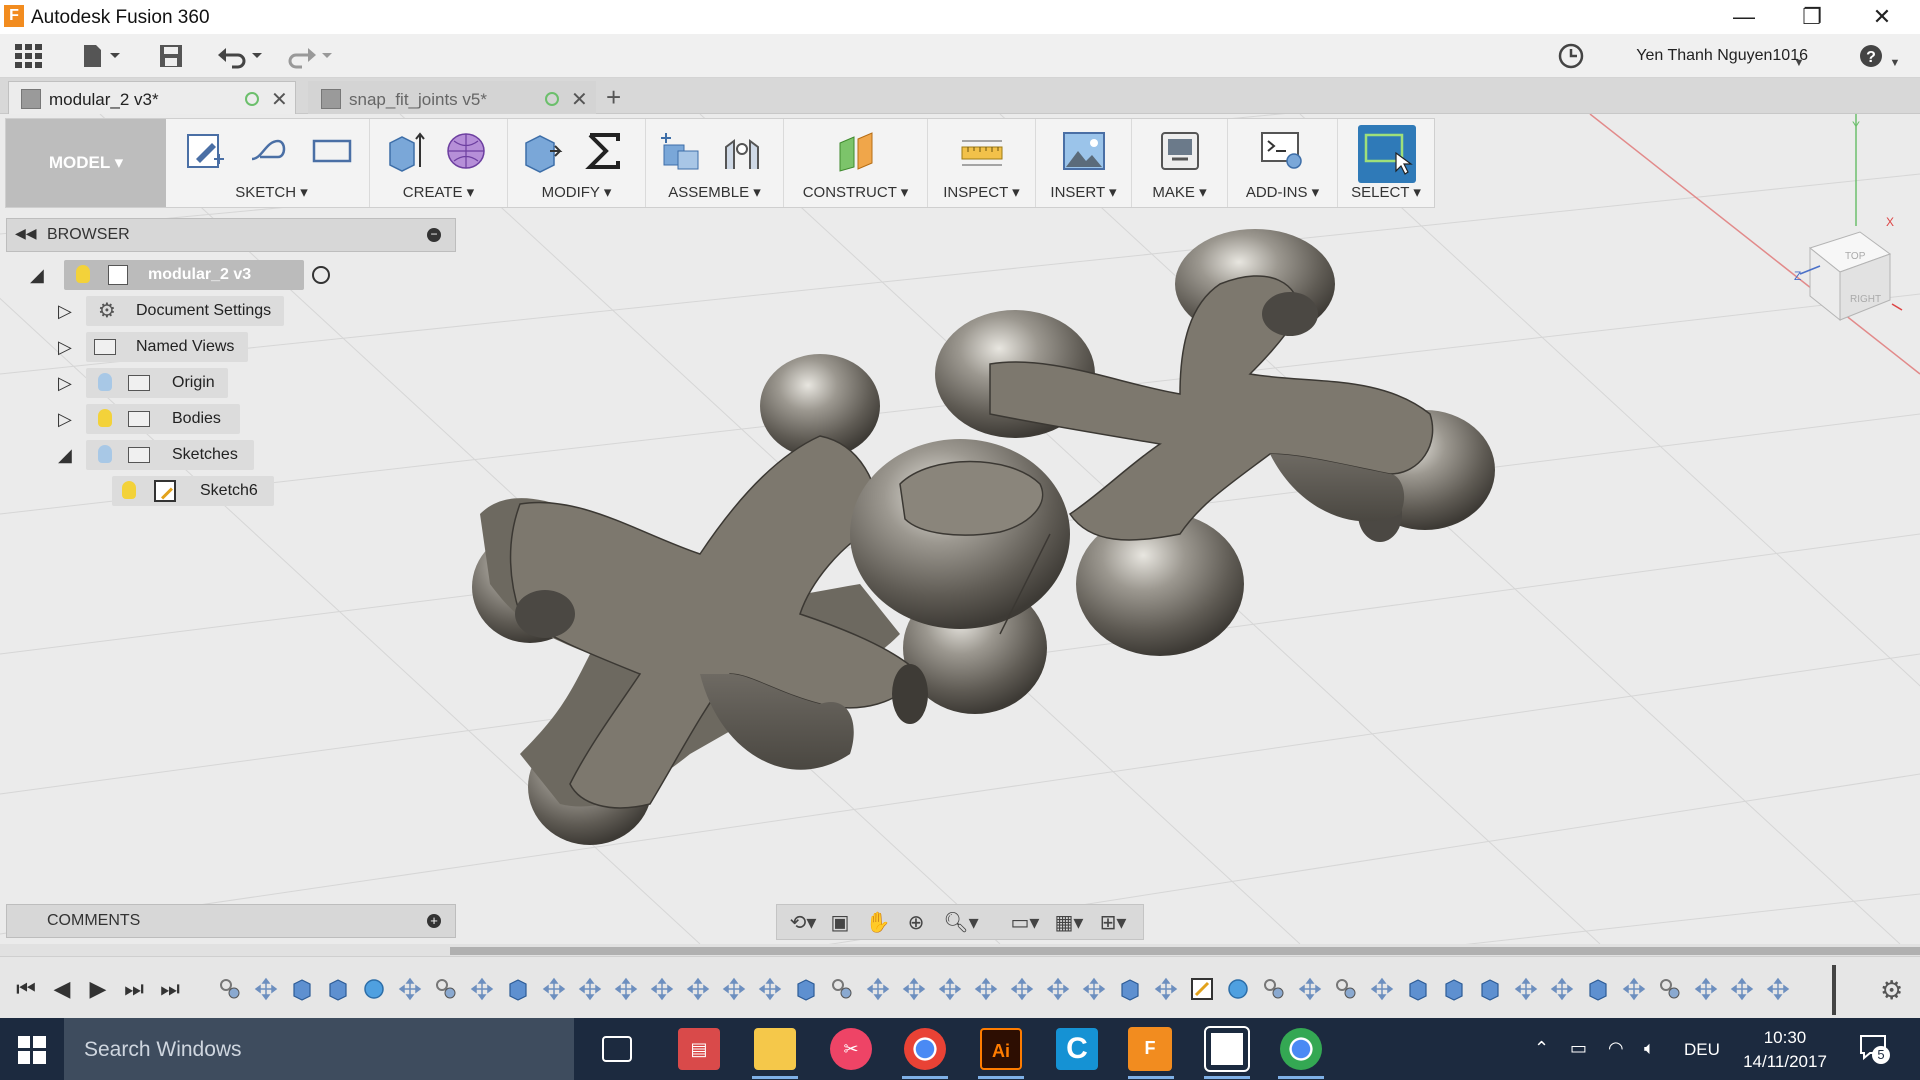 Image resolution: width=1920 pixels, height=1080 pixels. What do you see at coordinates (856, 151) in the screenshot?
I see `offset-plane-icon` at bounding box center [856, 151].